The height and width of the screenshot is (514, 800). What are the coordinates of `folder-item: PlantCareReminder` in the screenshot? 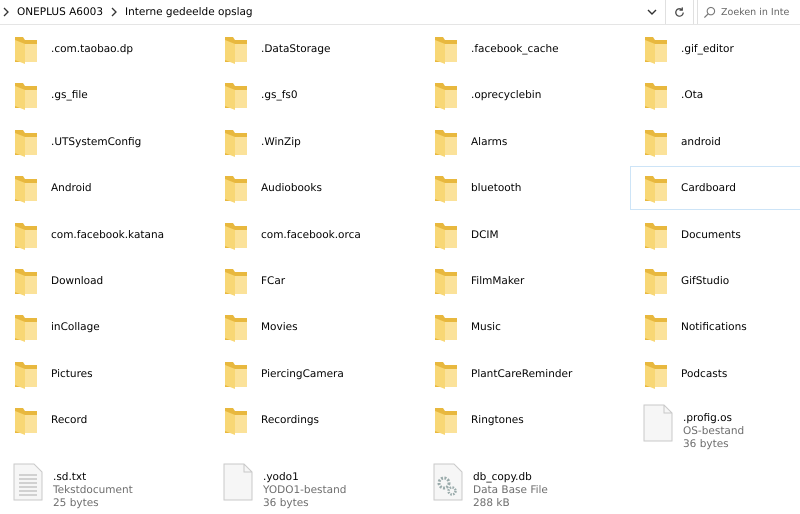 It's located at (512, 374).